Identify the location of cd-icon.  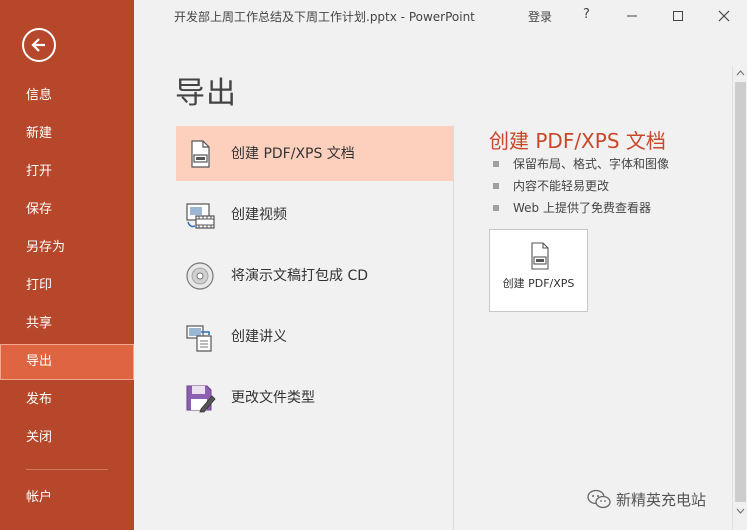
(200, 276).